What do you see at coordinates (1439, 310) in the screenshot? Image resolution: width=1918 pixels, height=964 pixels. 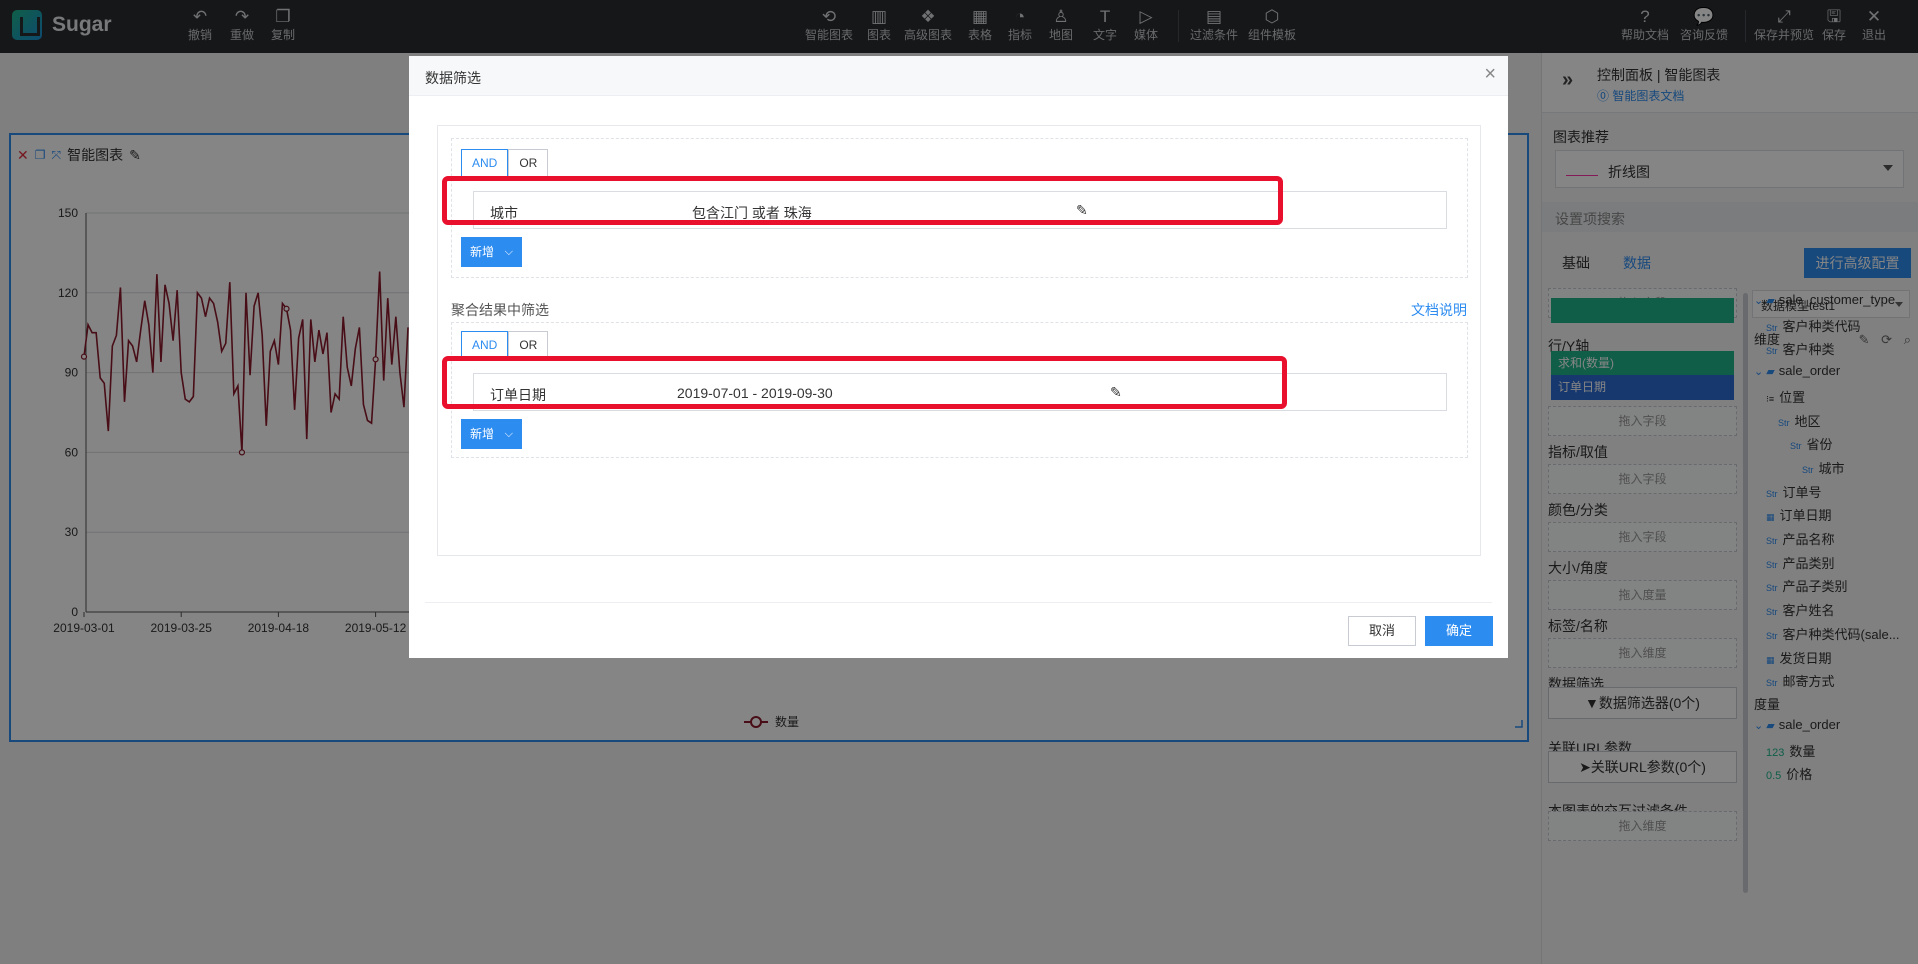 I see `doc-link: 文档说明` at bounding box center [1439, 310].